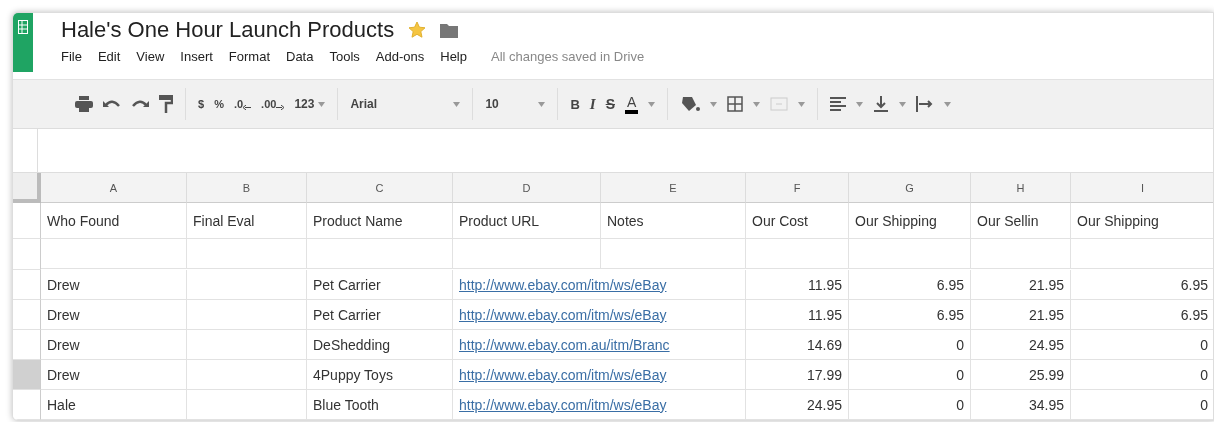  What do you see at coordinates (592, 104) in the screenshot?
I see `italic-button: I` at bounding box center [592, 104].